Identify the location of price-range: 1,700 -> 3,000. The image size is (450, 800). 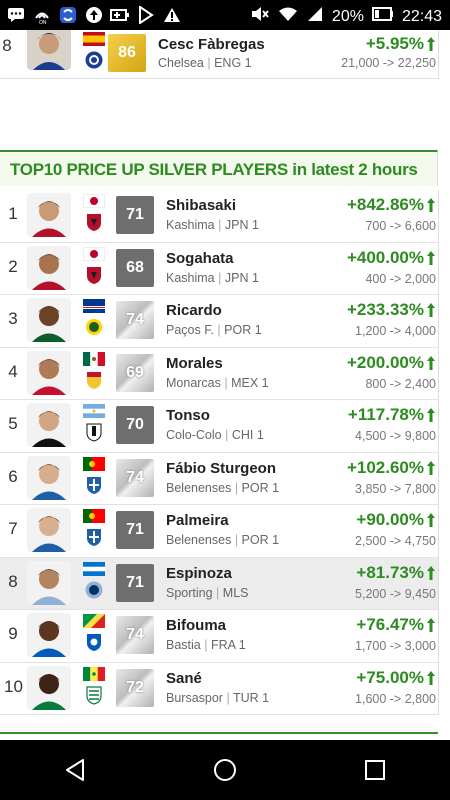
(395, 646).